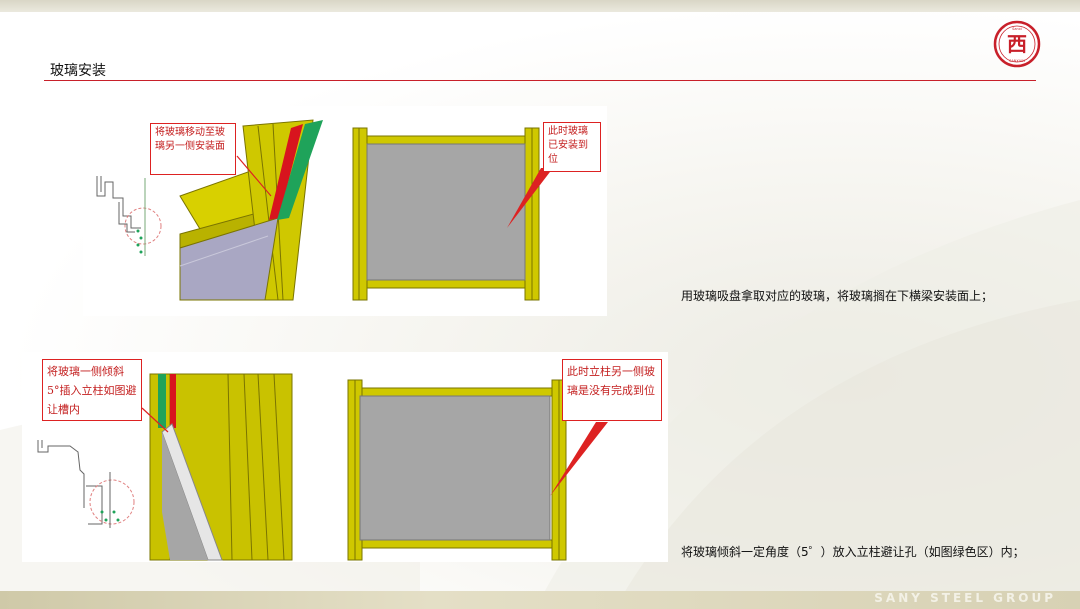 This screenshot has height=609, width=1080. Describe the element at coordinates (78, 71) in the screenshot. I see `page-title: 玻璃安装` at that location.